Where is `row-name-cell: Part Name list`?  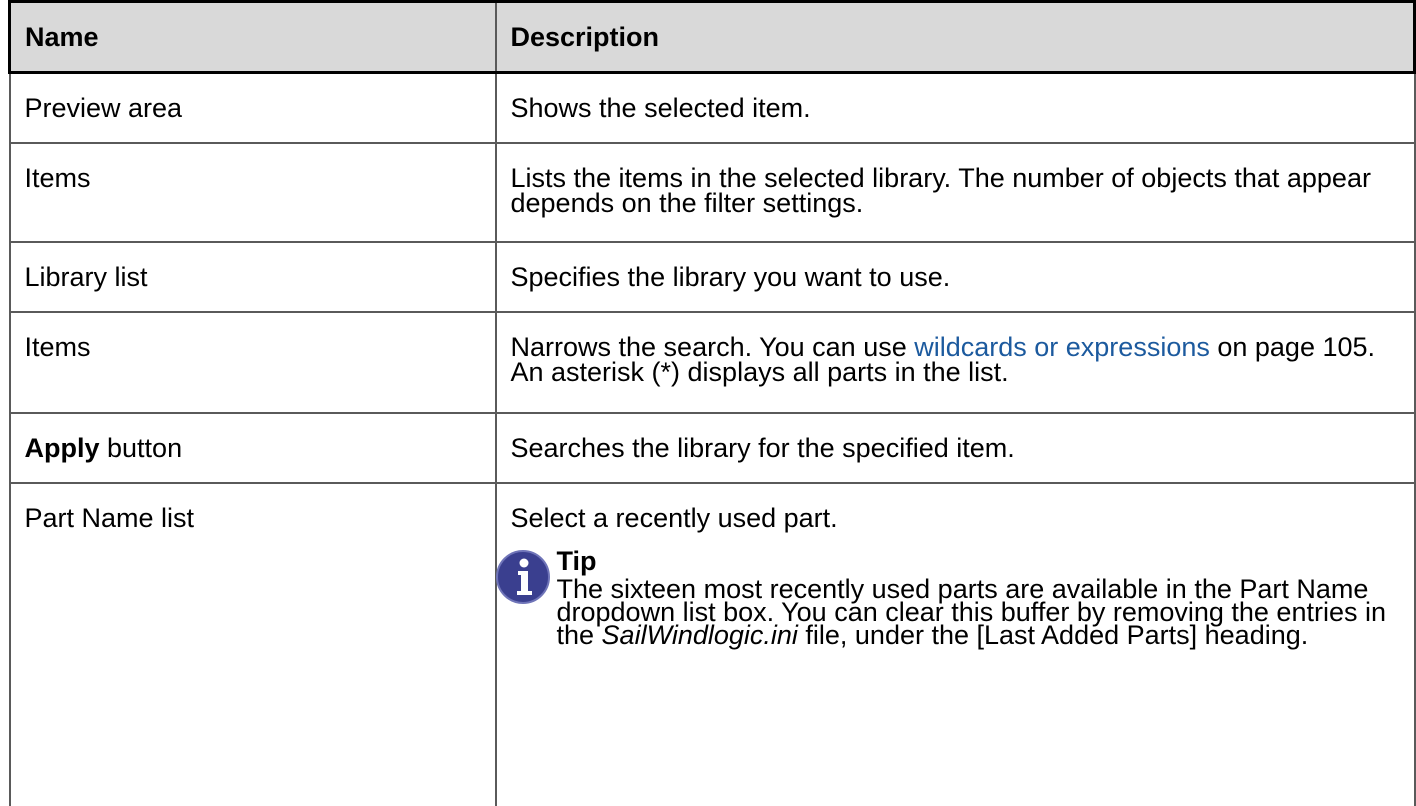
row-name-cell: Part Name list is located at coordinates (252, 644).